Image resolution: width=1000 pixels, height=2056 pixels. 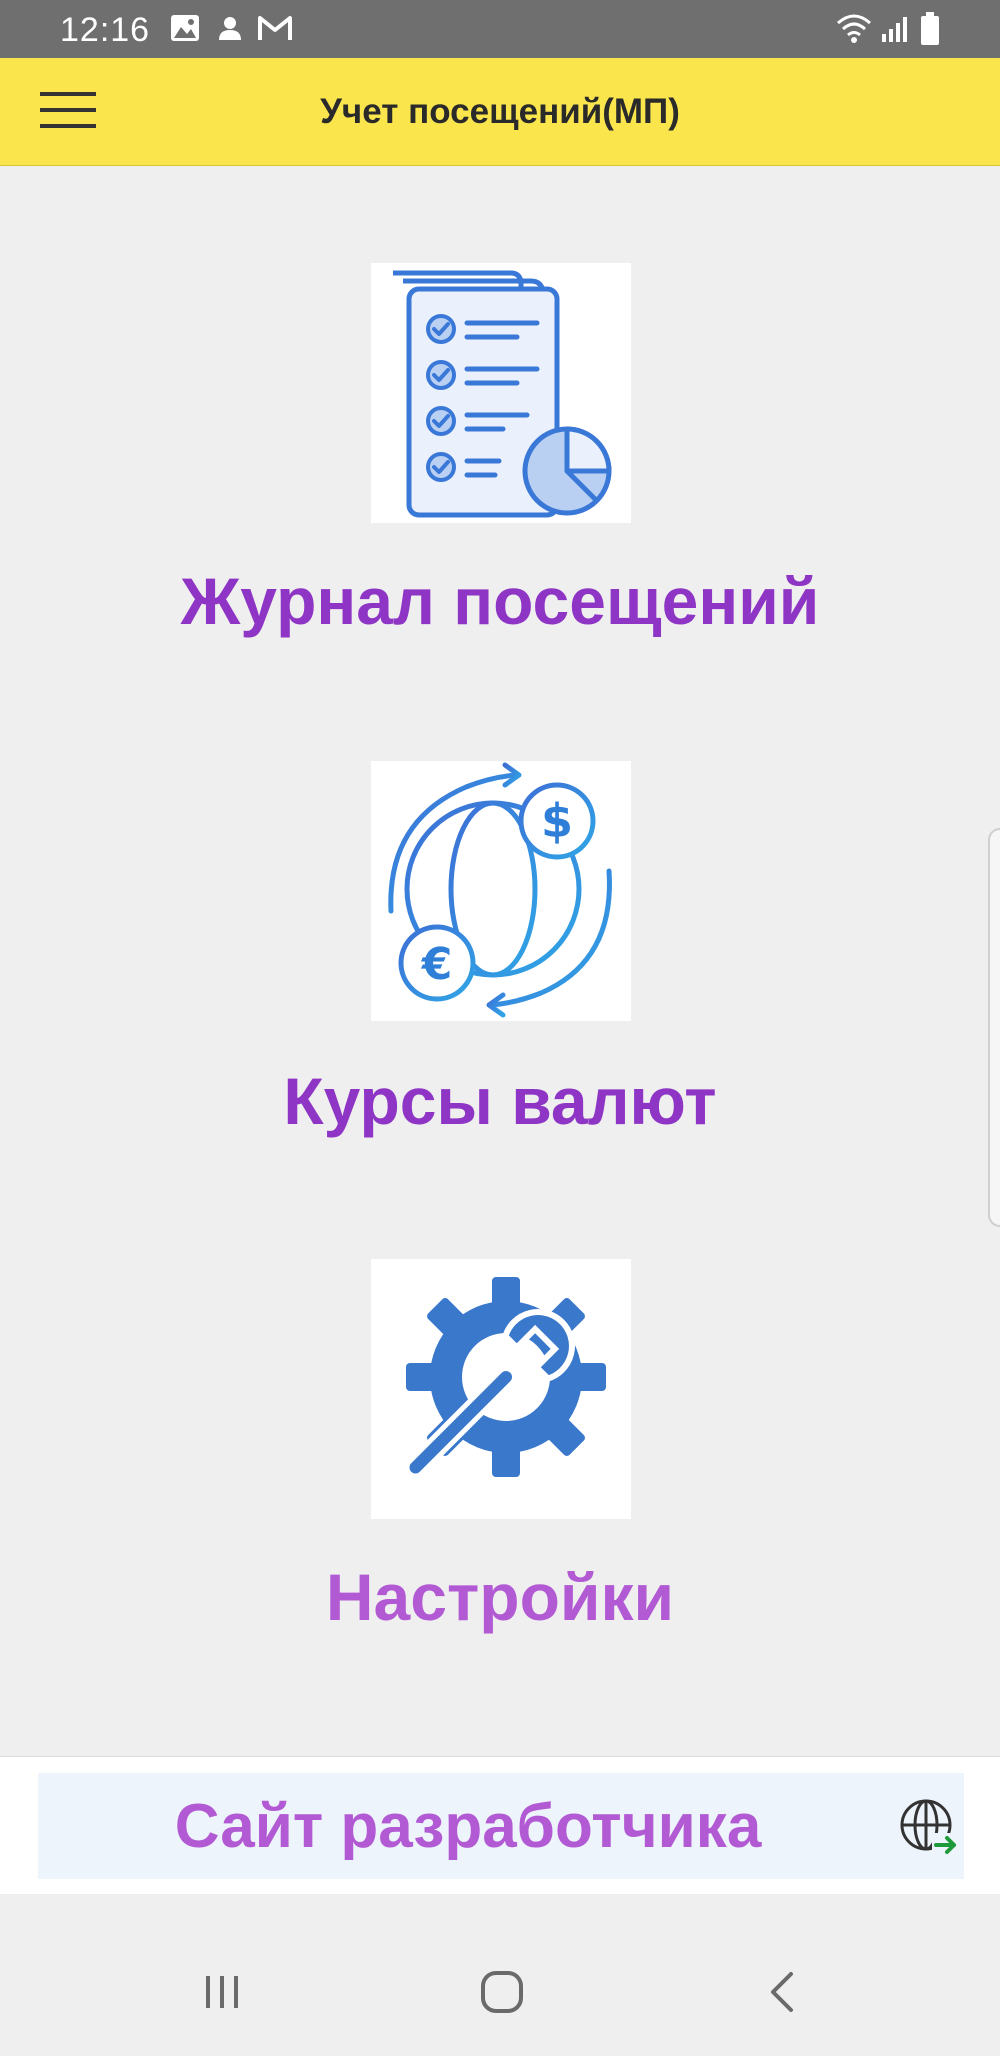 What do you see at coordinates (105, 30) in the screenshot?
I see `status-time: 12:16` at bounding box center [105, 30].